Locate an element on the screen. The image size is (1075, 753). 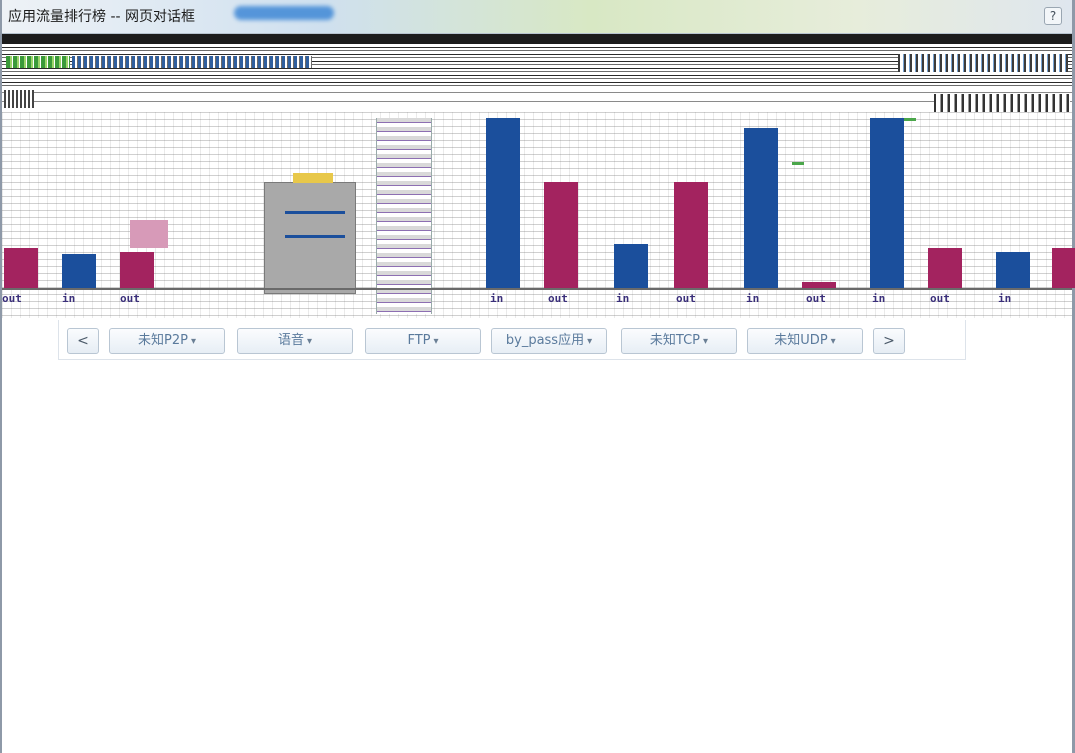
category-label: by_pass应用 is located at coordinates (545, 340).